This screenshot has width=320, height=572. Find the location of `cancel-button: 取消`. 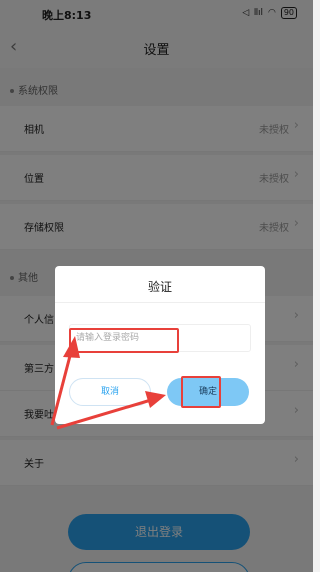

cancel-button: 取消 is located at coordinates (110, 392).